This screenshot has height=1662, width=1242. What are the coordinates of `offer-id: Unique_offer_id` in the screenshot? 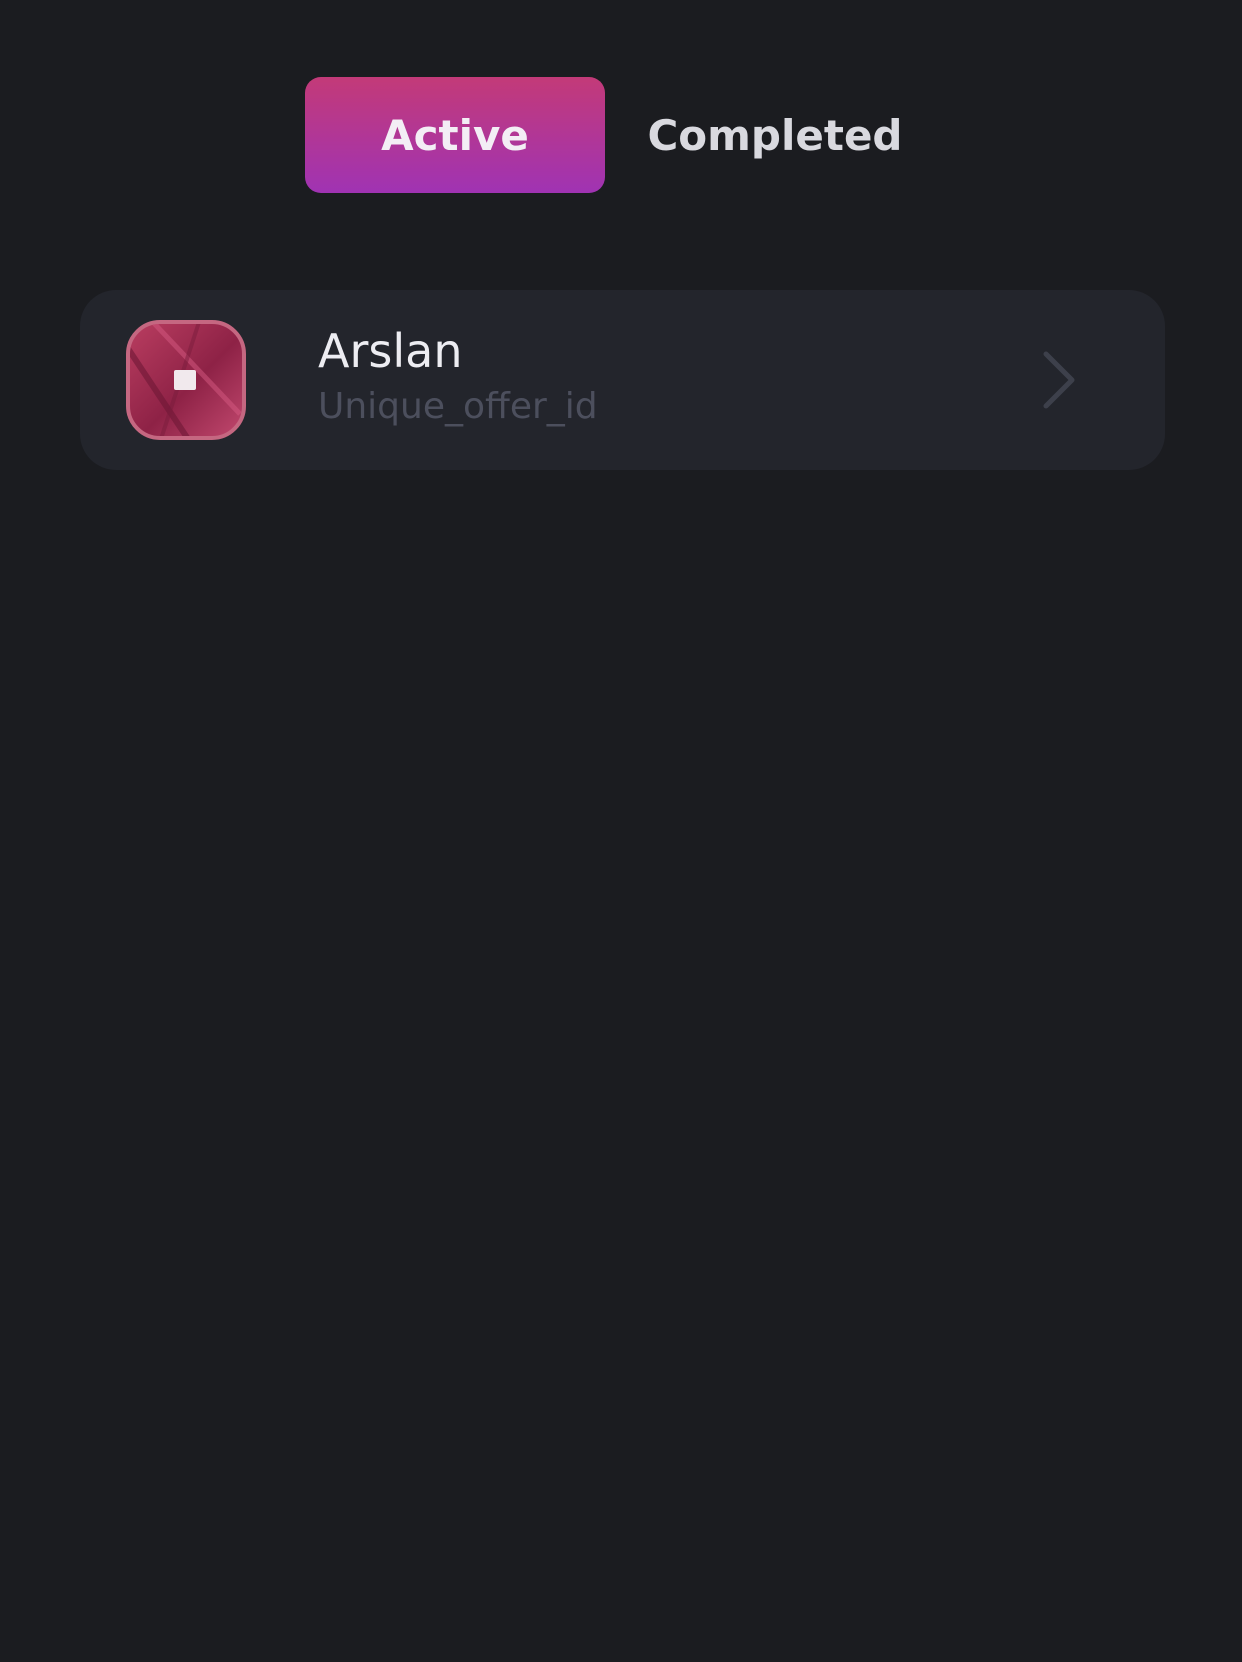 It's located at (458, 406).